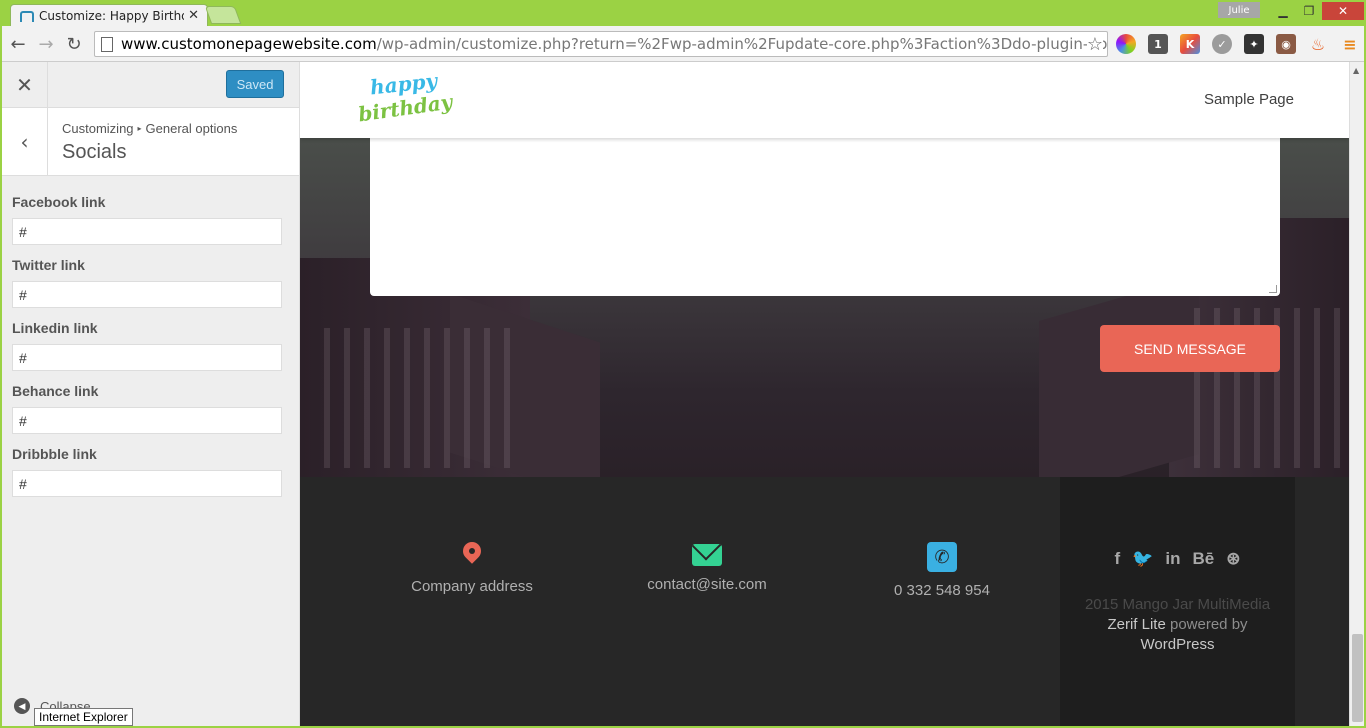 The image size is (1366, 728). Describe the element at coordinates (1356, 70) in the screenshot. I see `scroll-up-icon: ▲` at that location.